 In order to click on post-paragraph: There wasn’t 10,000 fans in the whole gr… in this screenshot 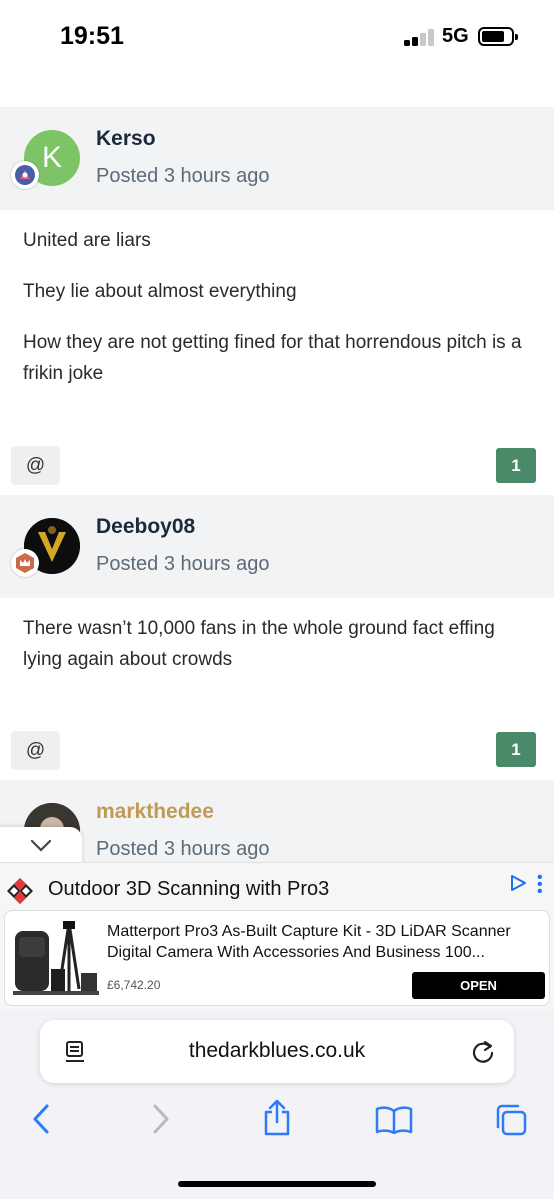, I will do `click(259, 644)`.